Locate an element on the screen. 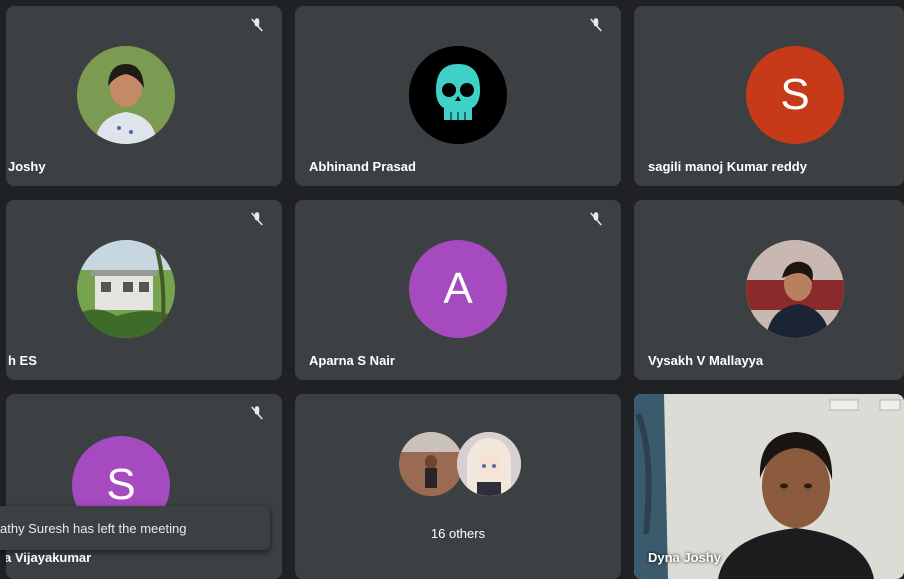 This screenshot has height=579, width=904. participant-tile-others: 16 others is located at coordinates (458, 486).